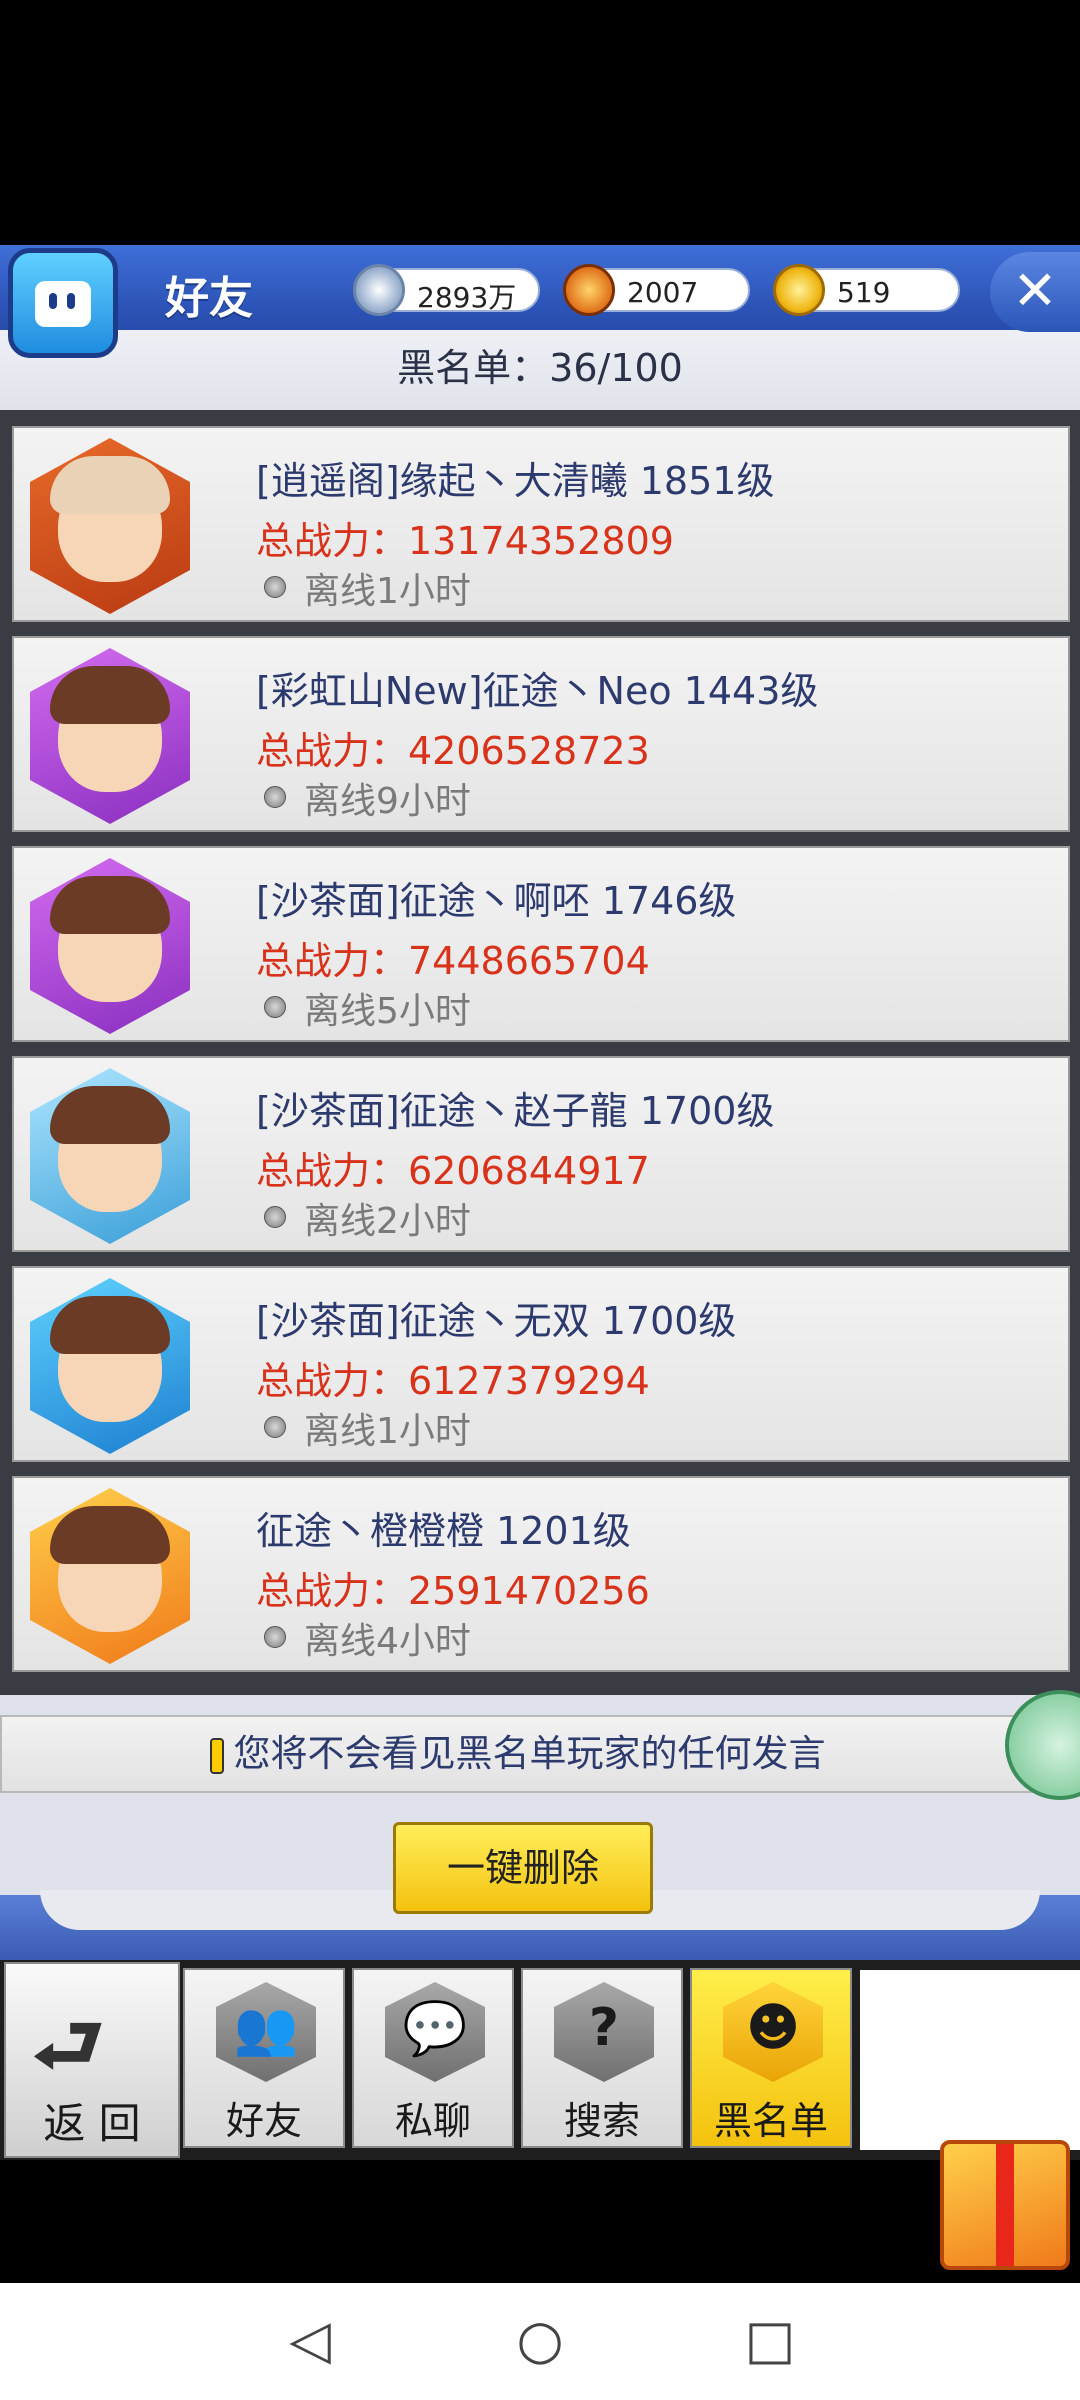  I want to click on blacklist-notice: 您将不会看见黑名单玩家的任何发言, so click(517, 1754).